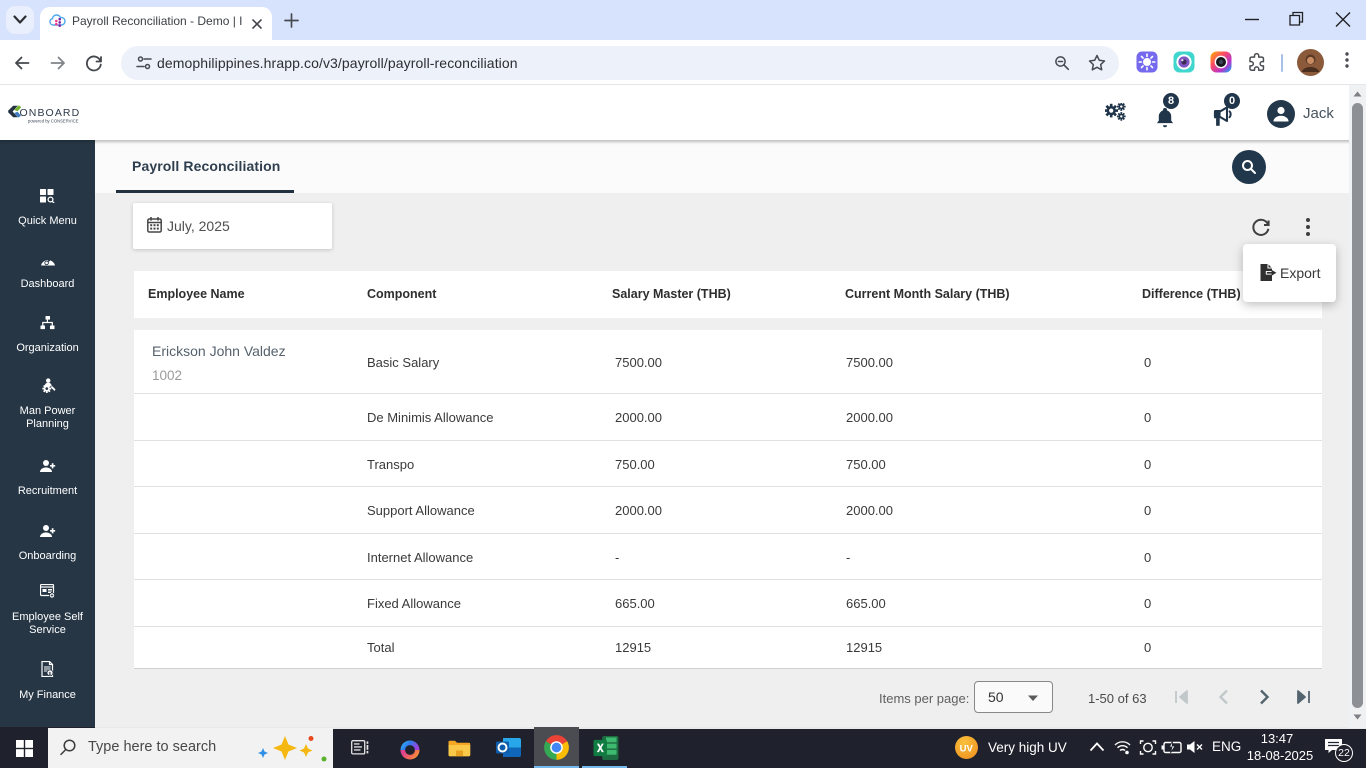  What do you see at coordinates (50, 113) in the screenshot?
I see `svg-text: ONBOARD` at bounding box center [50, 113].